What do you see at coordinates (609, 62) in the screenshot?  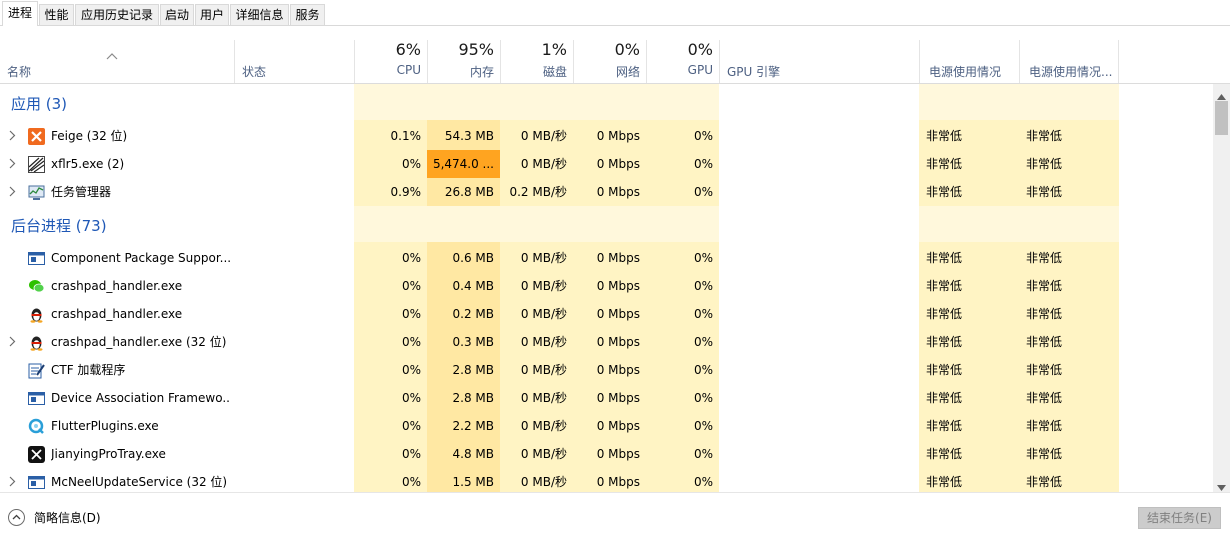 I see `column-network: 0% 网络` at bounding box center [609, 62].